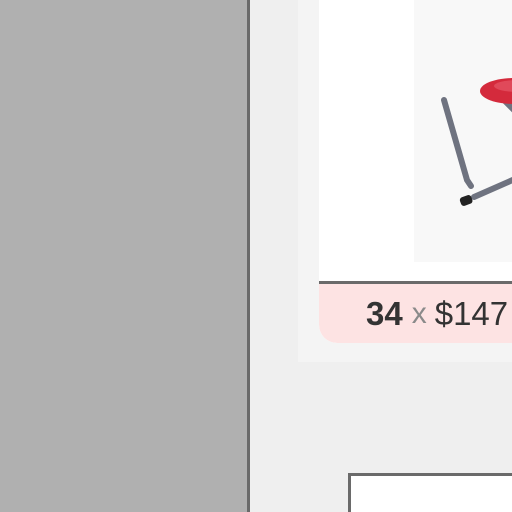 The image size is (512, 512). I want to click on unit-price: $147, so click(471, 313).